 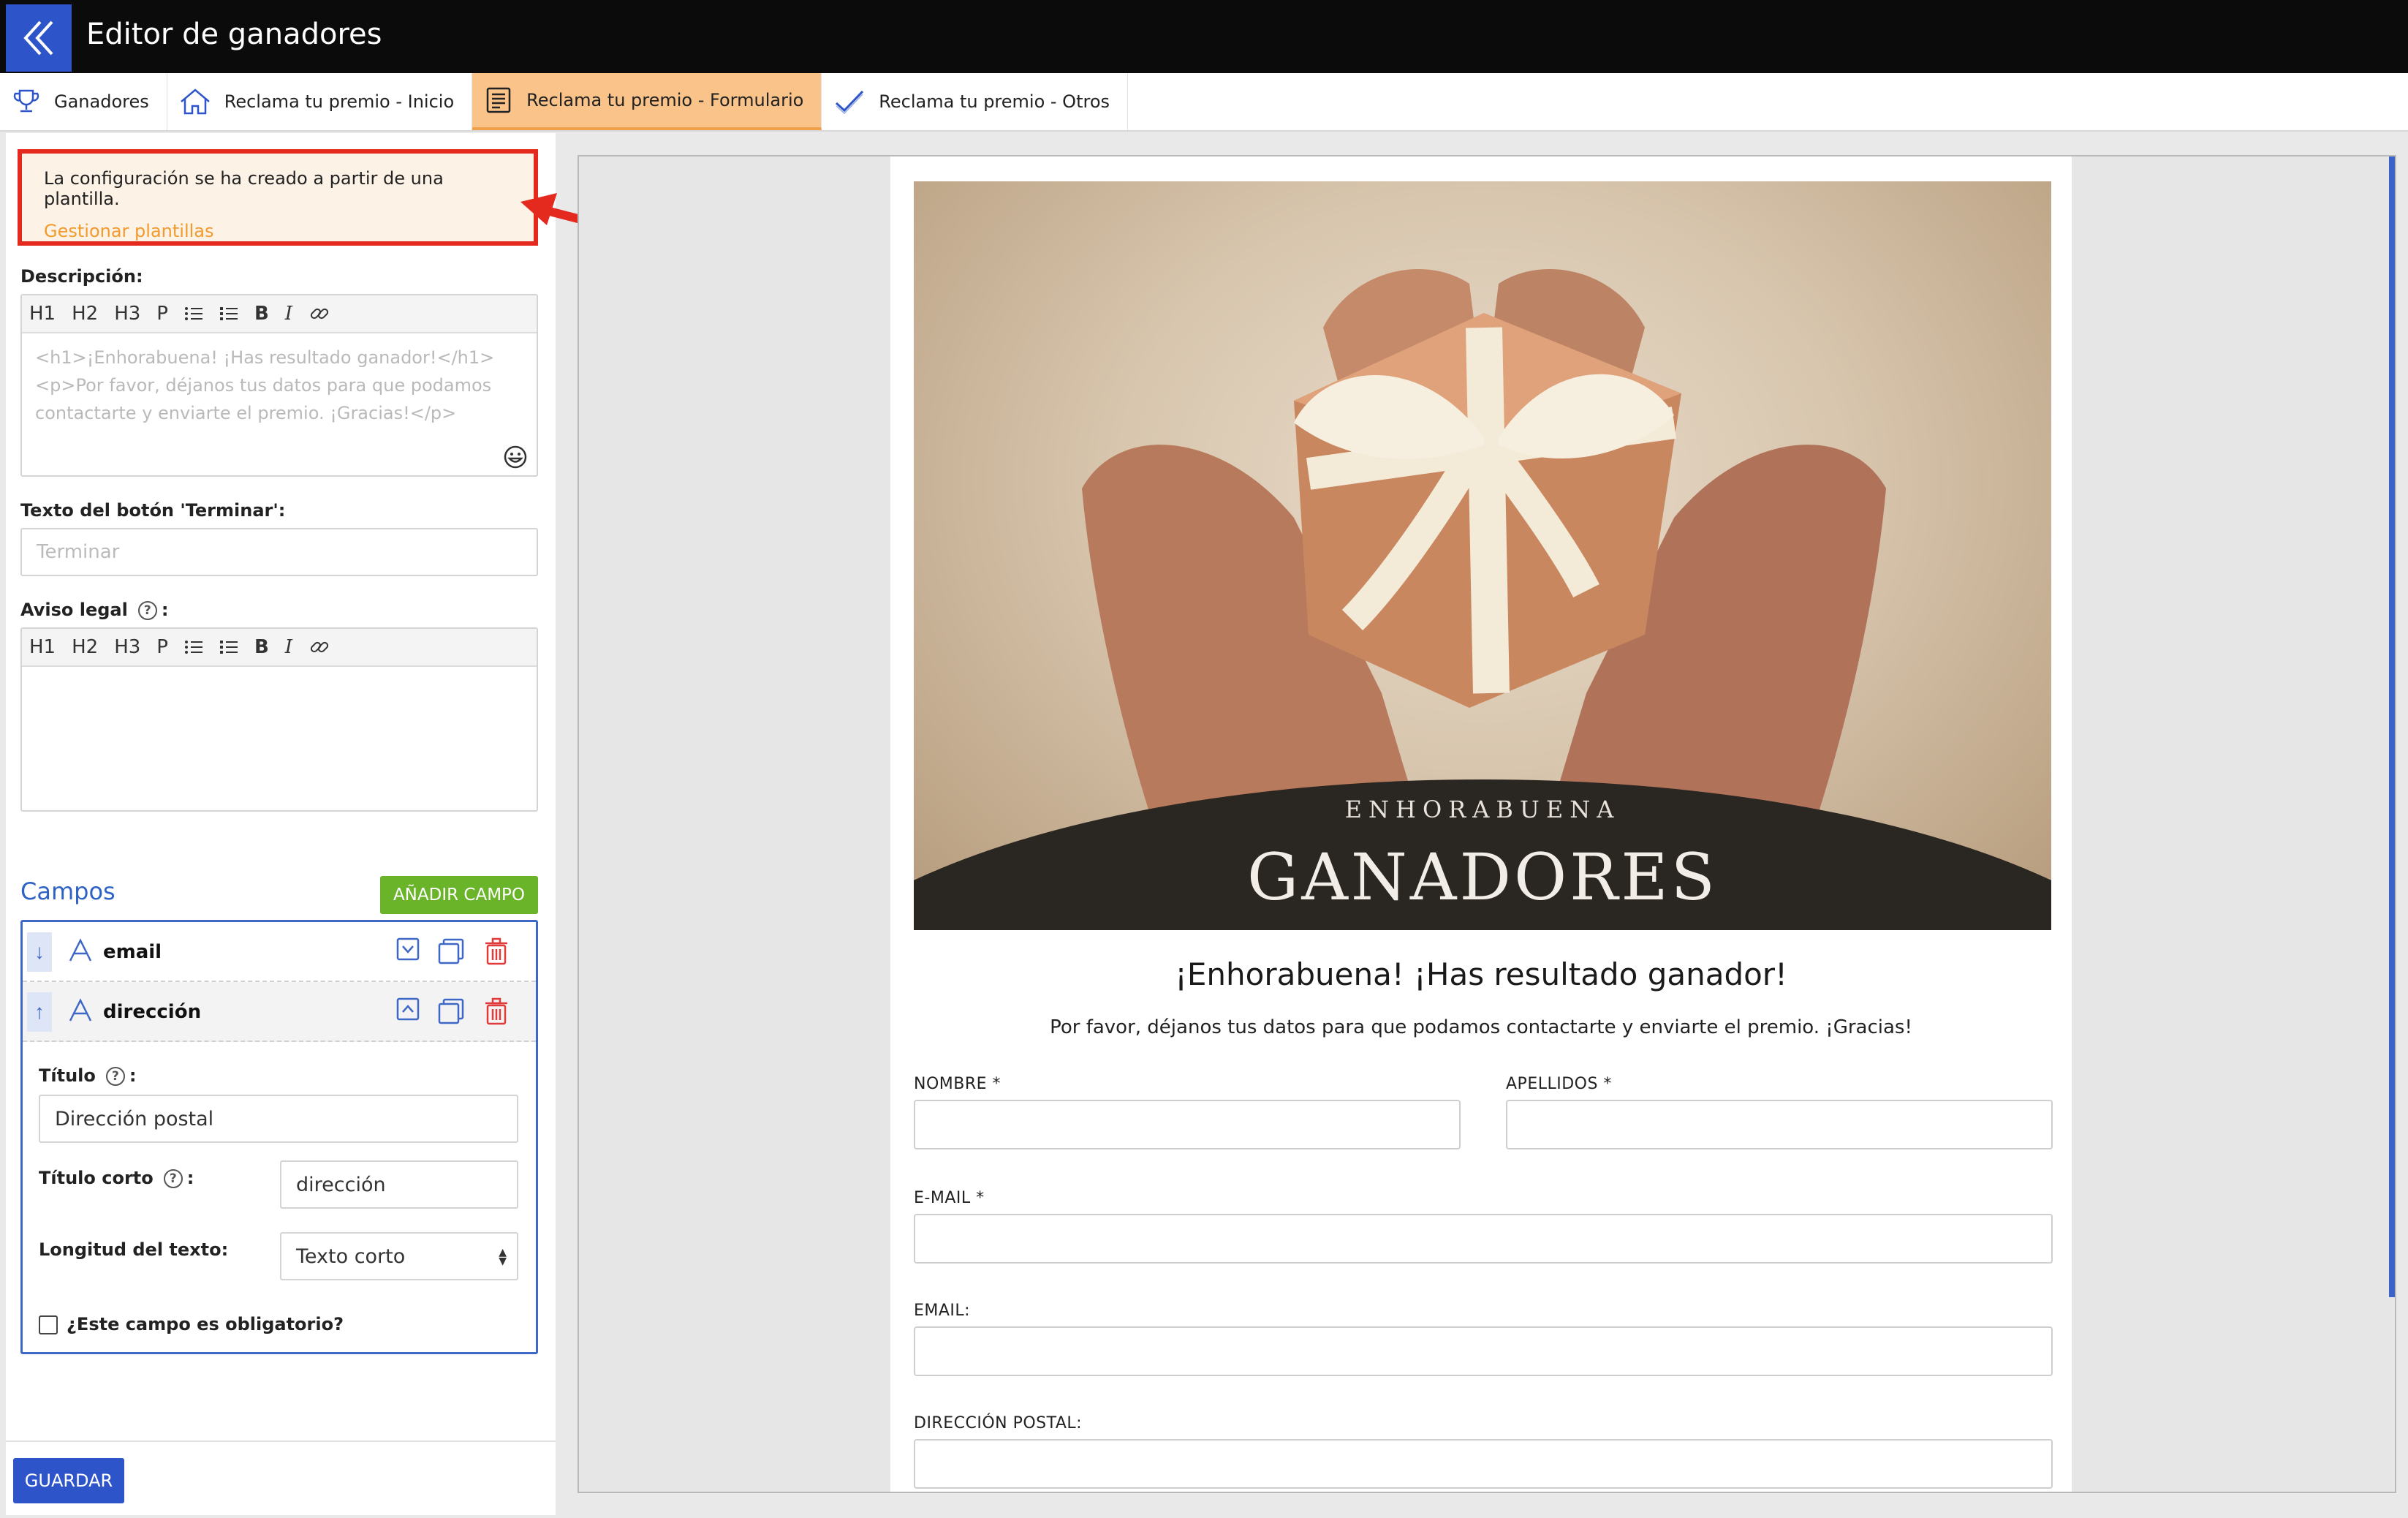 What do you see at coordinates (943, 1311) in the screenshot?
I see `email-label: EMAIL:` at bounding box center [943, 1311].